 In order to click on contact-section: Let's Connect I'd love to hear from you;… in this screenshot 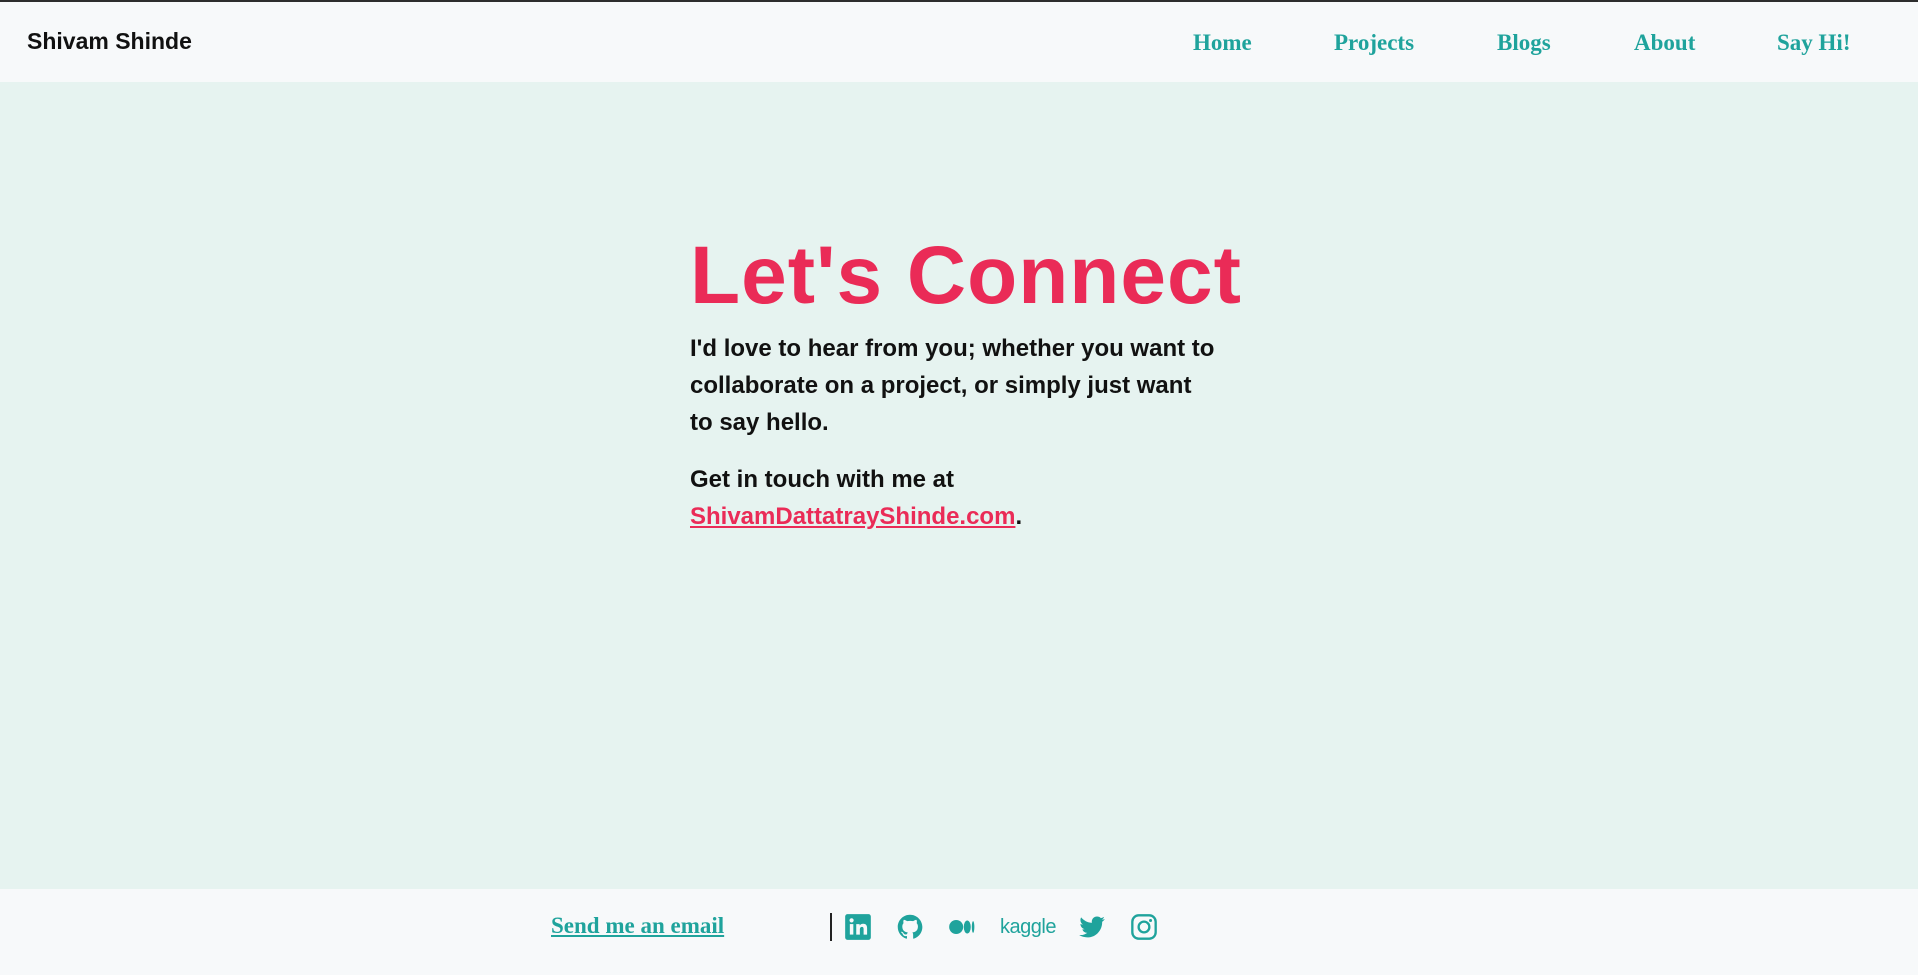, I will do `click(970, 382)`.